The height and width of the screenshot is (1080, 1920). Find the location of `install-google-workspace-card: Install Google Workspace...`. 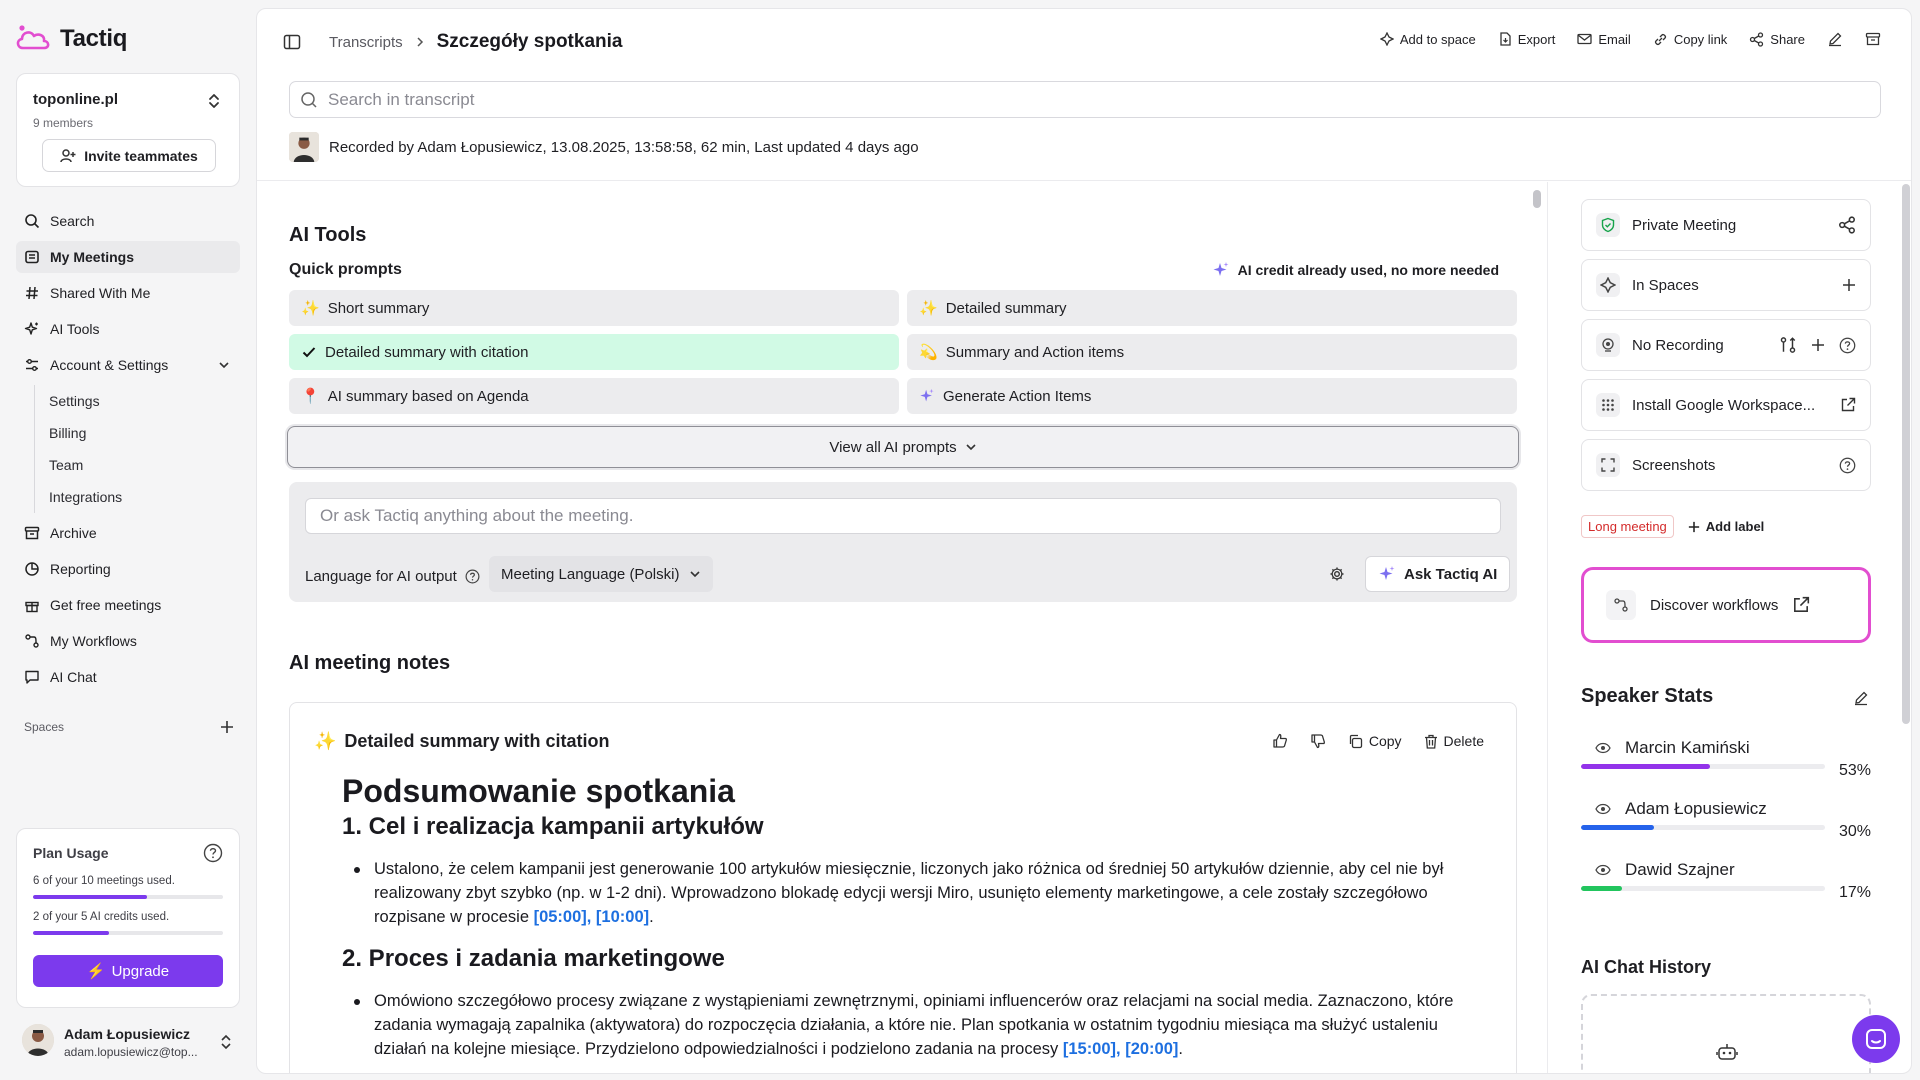

install-google-workspace-card: Install Google Workspace... is located at coordinates (1726, 405).